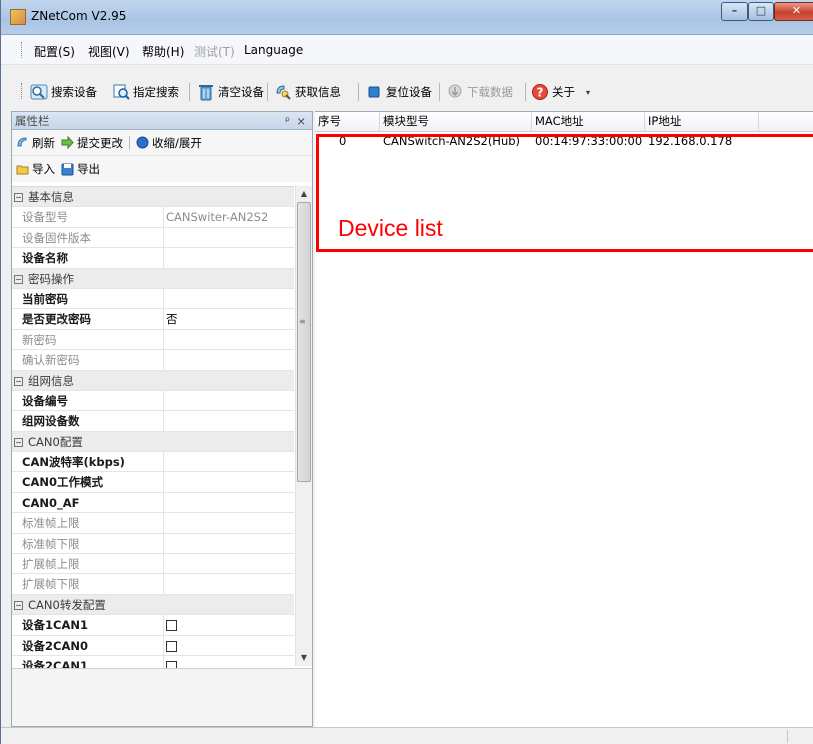  What do you see at coordinates (153, 523) in the screenshot?
I see `property-row: 标准帧上限` at bounding box center [153, 523].